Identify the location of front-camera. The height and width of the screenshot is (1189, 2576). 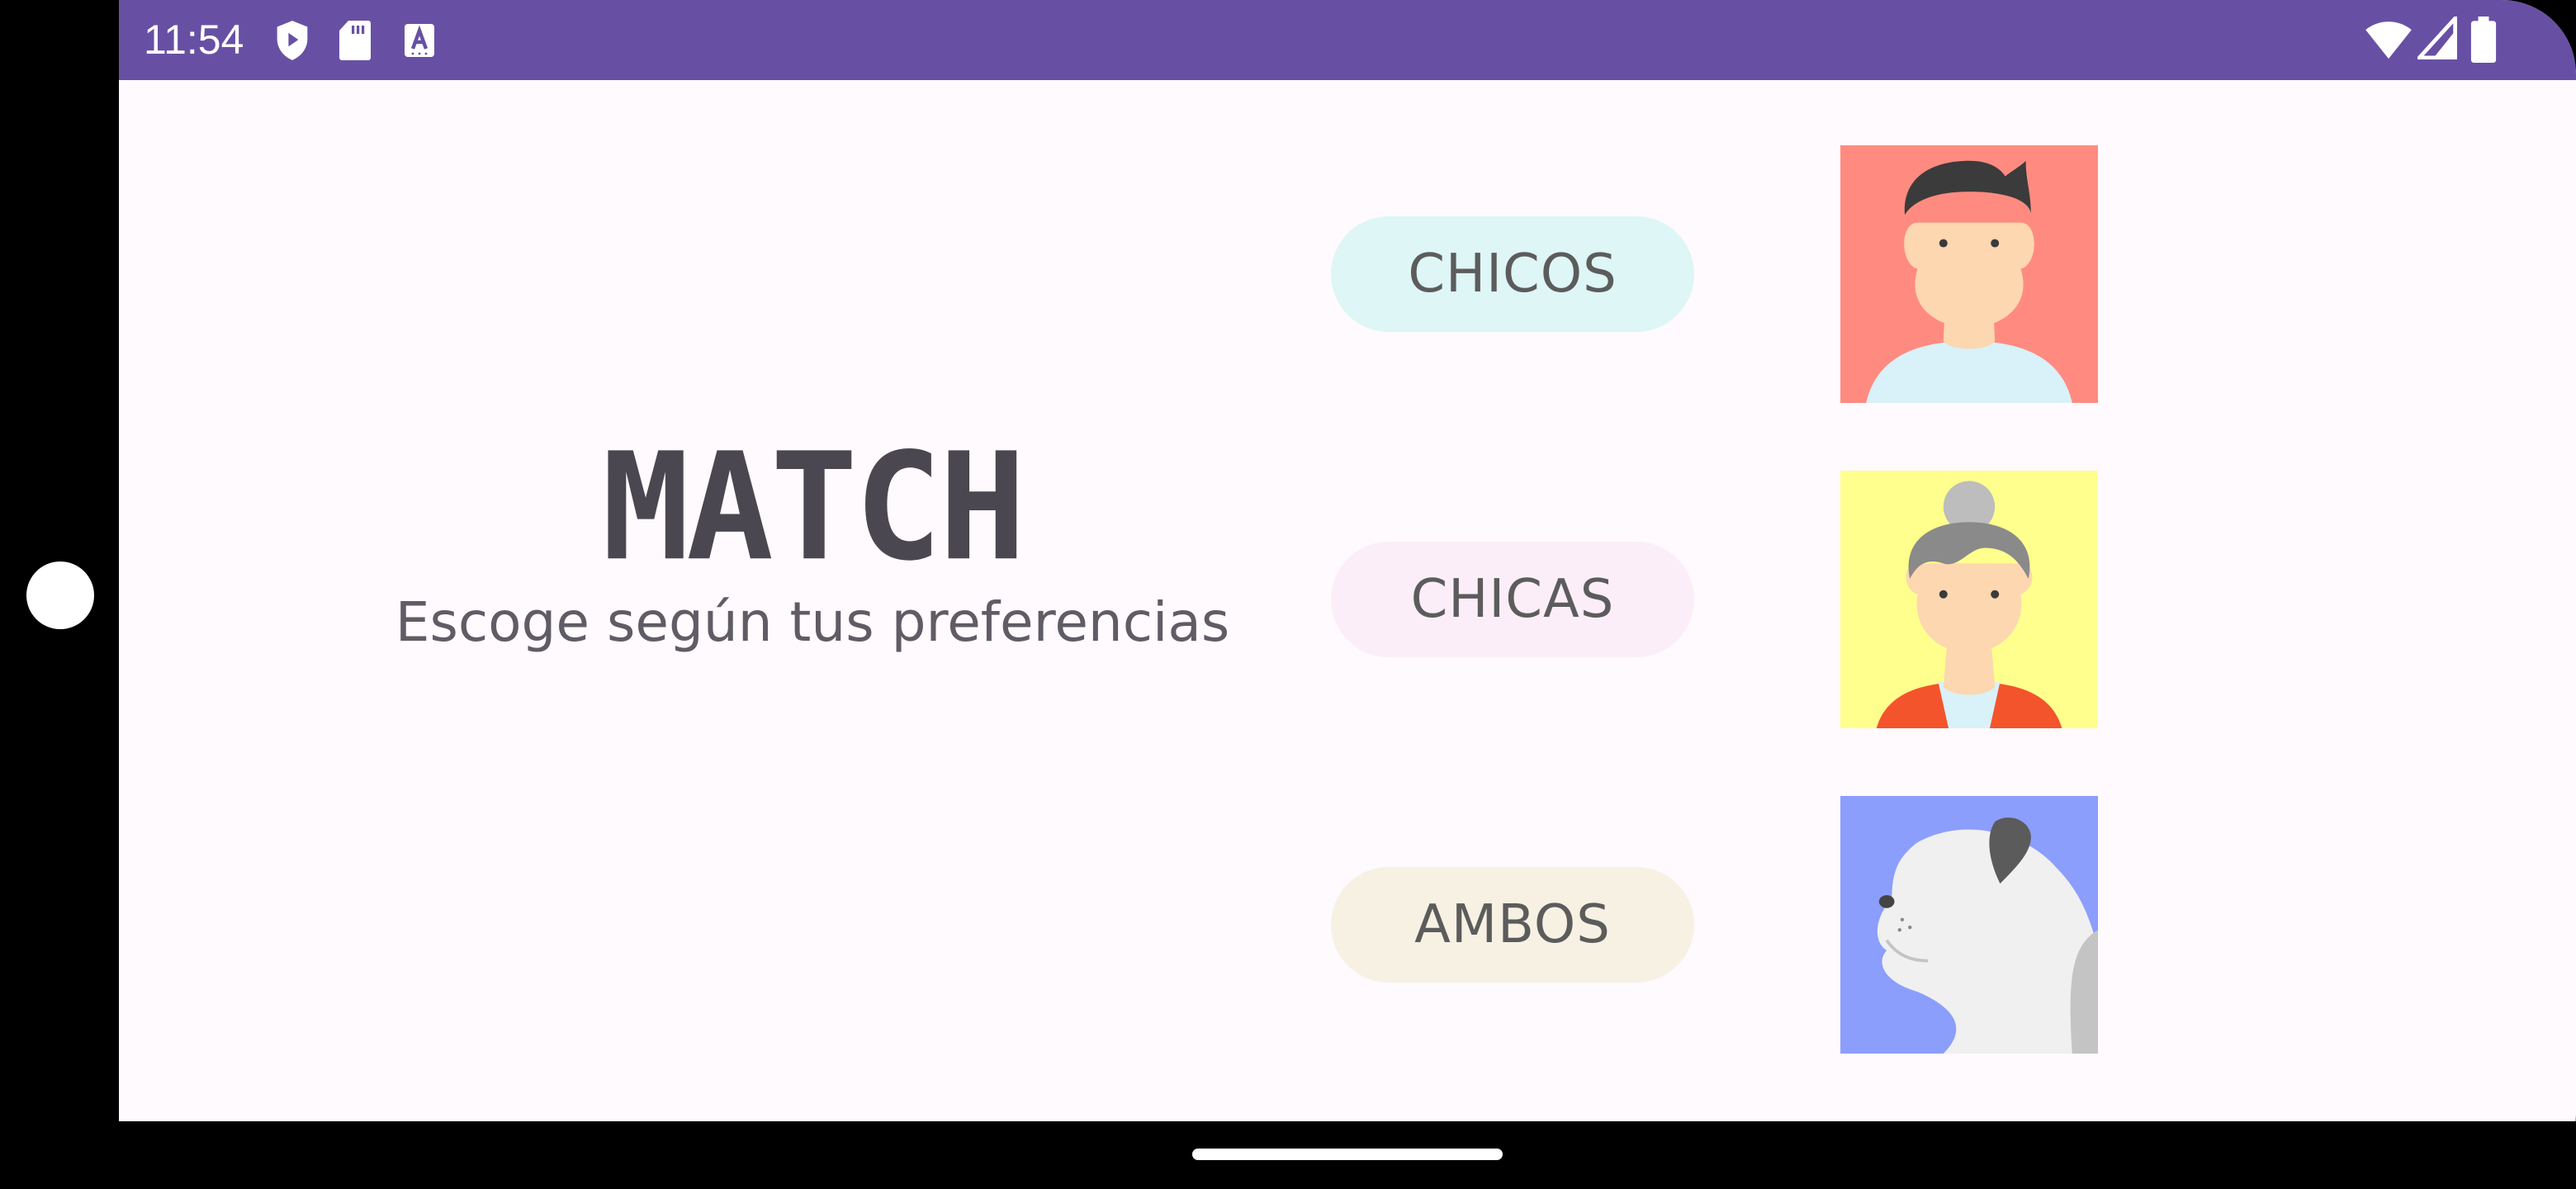
(60, 595).